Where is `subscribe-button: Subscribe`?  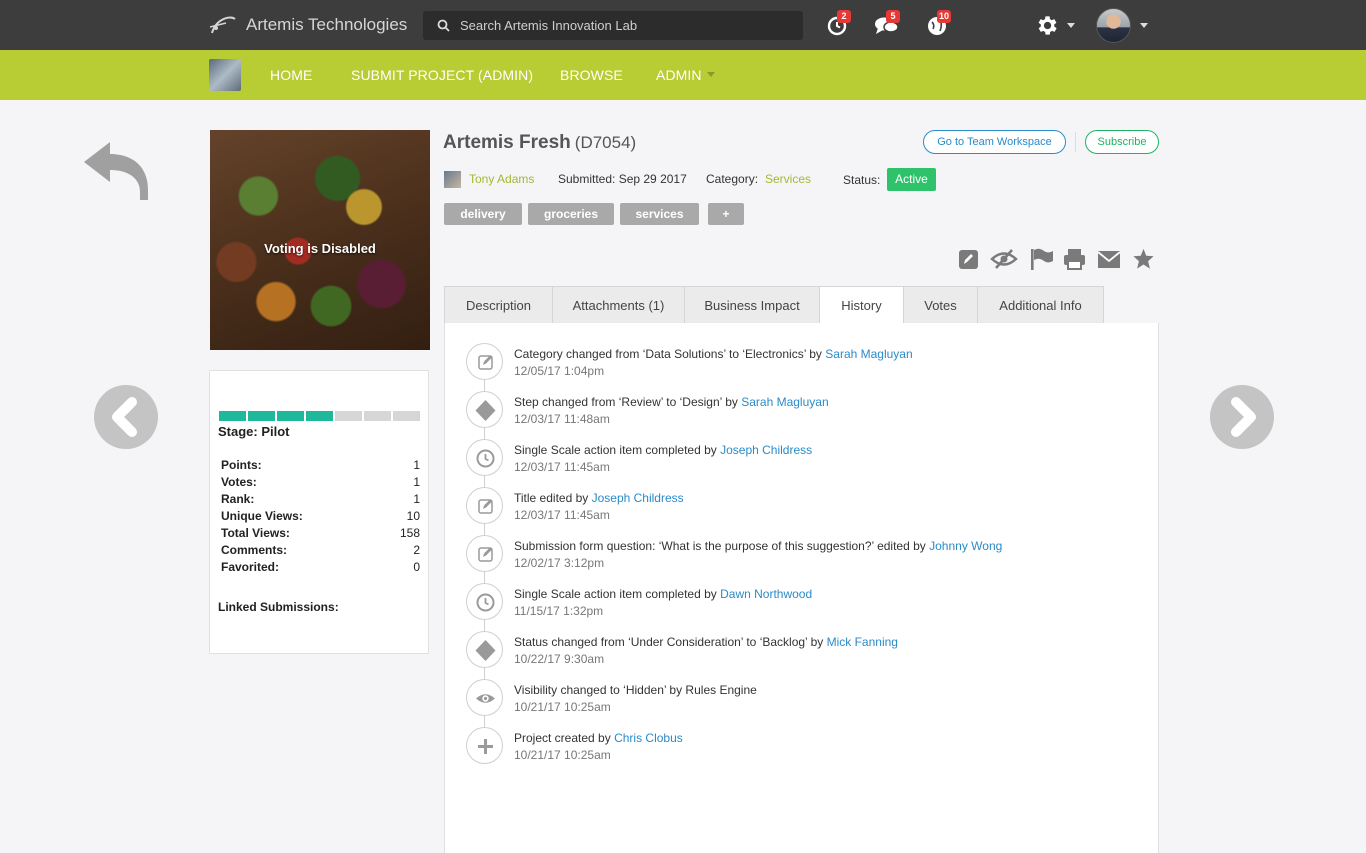
subscribe-button: Subscribe is located at coordinates (1122, 142).